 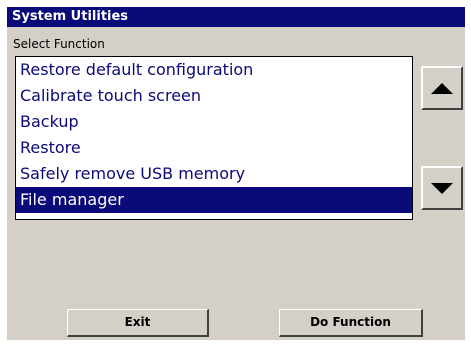 I want to click on list-item-restore-default-configuration: Restore default configuration, so click(x=214, y=70).